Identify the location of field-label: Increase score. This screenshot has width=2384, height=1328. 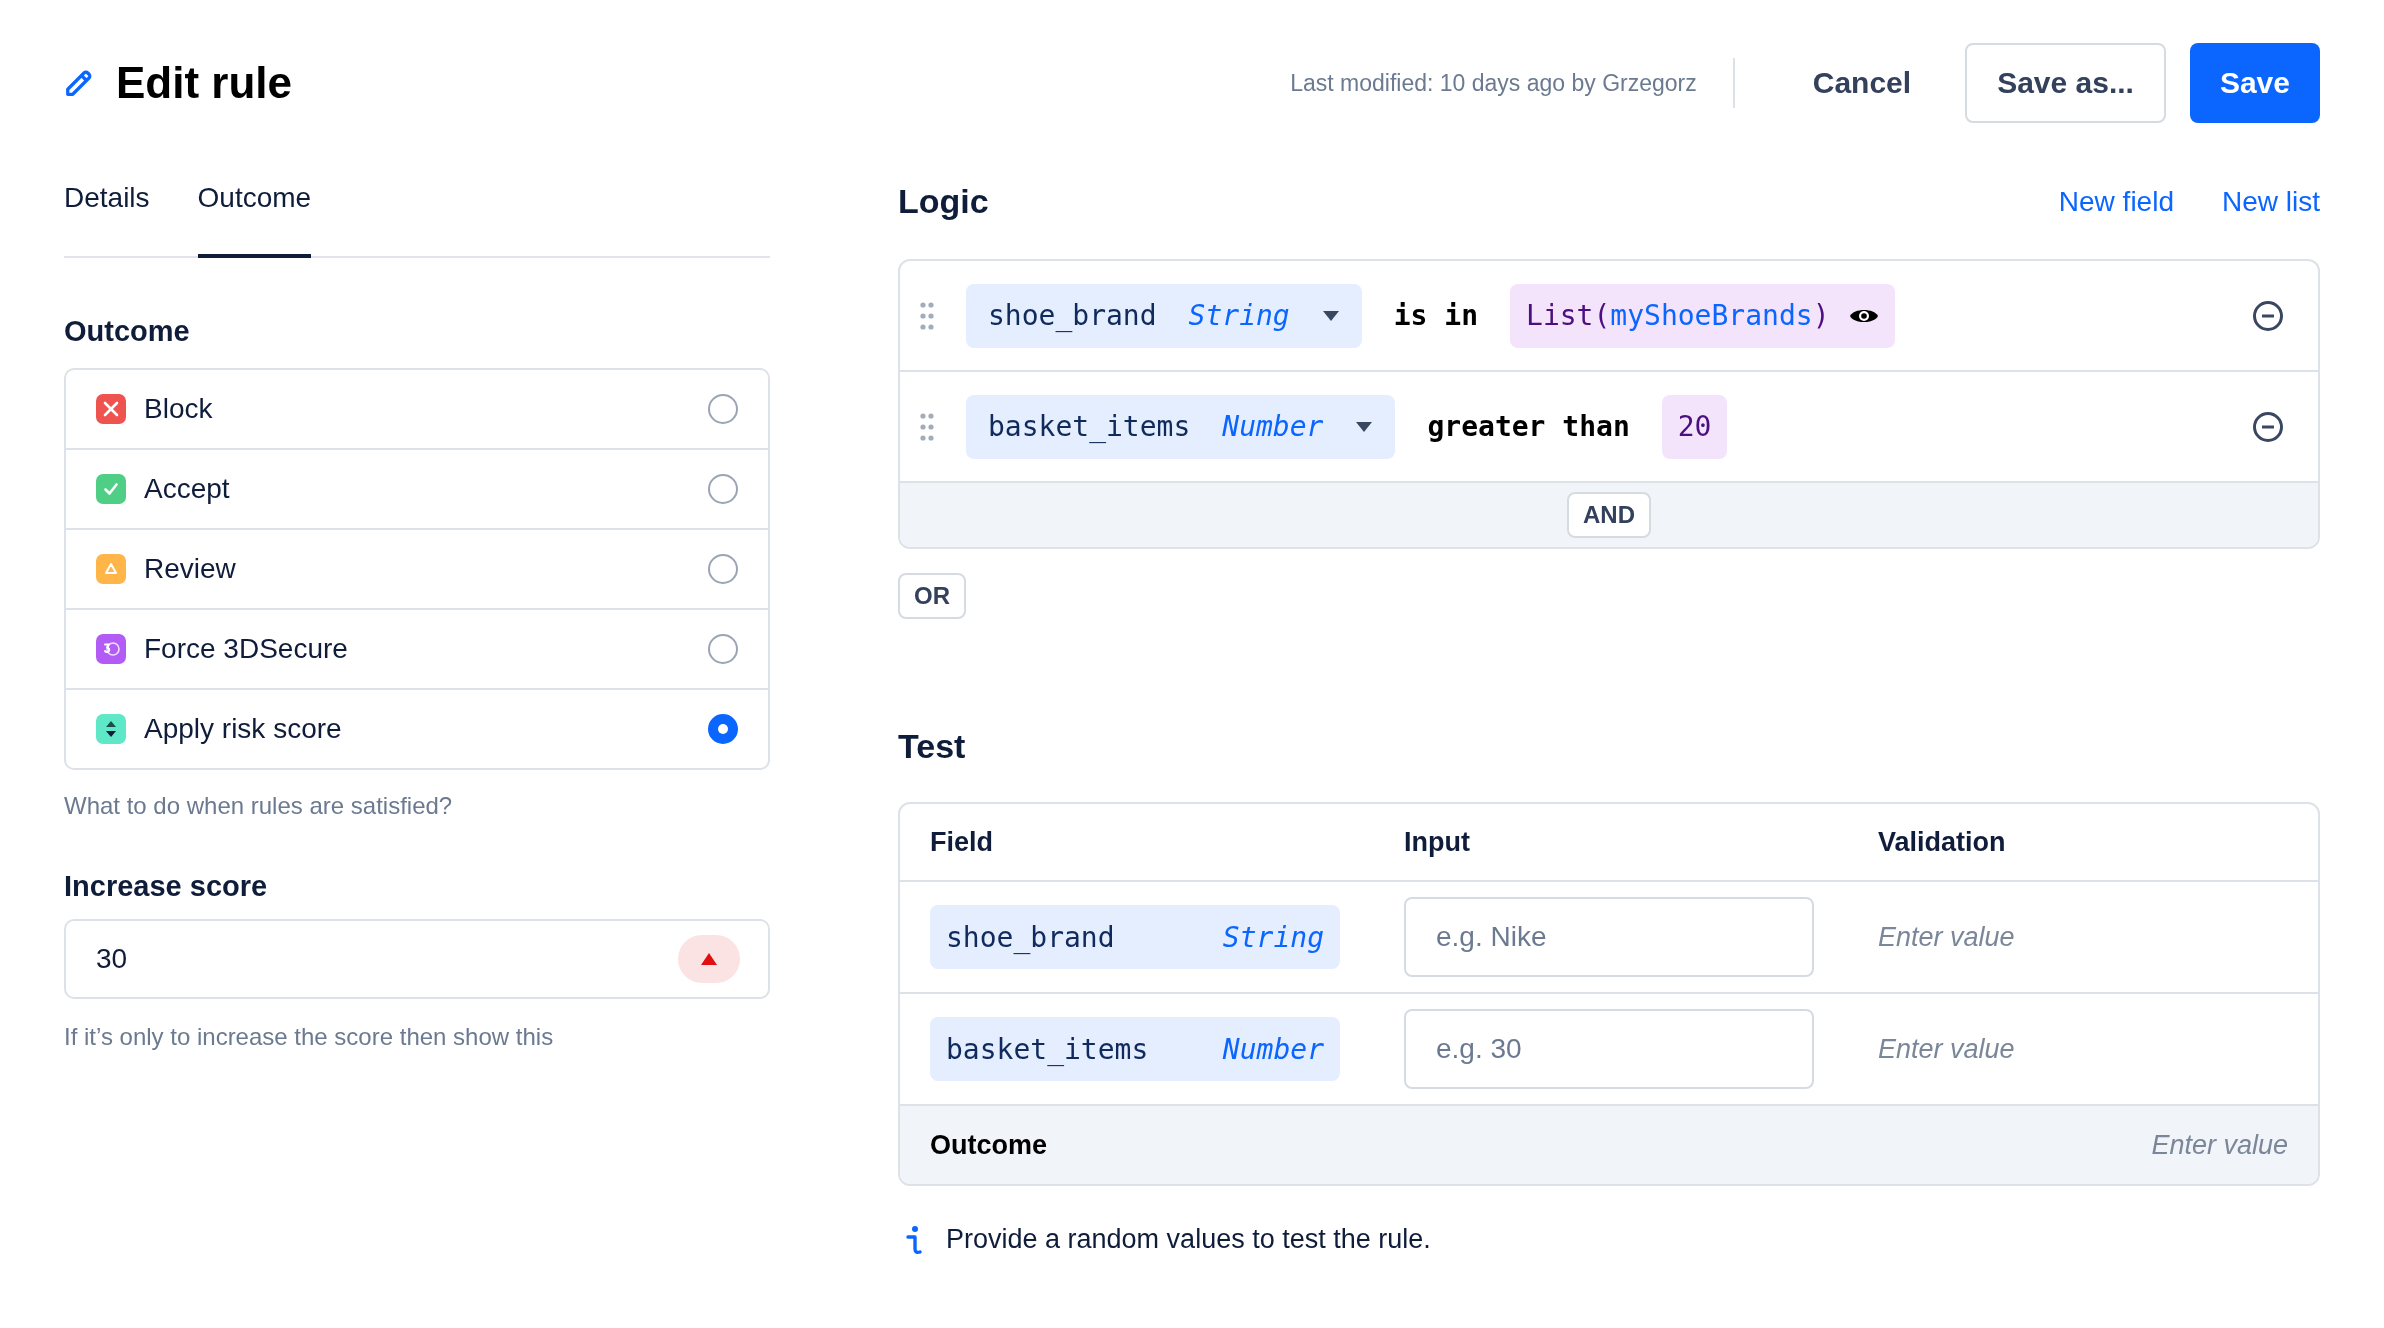
(166, 886).